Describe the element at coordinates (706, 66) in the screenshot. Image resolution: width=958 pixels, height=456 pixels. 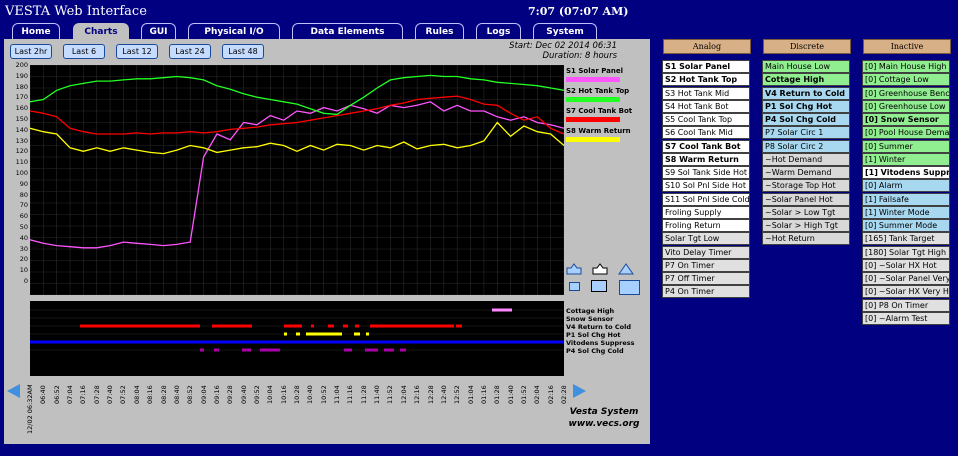
I see `analog-item: S1 Solar Panel` at that location.